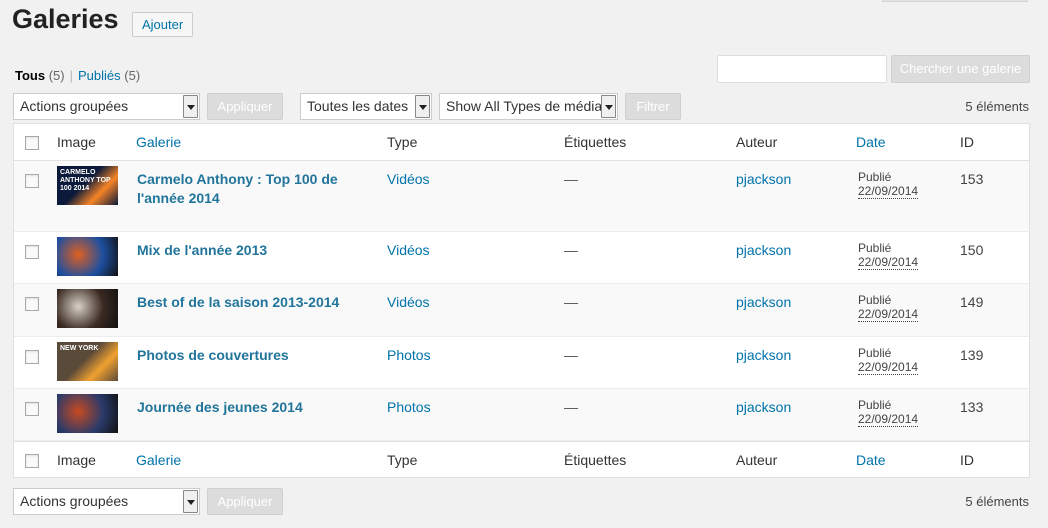 The width and height of the screenshot is (1048, 528). I want to click on gallery-thumbnail: NEW YORK, so click(87, 361).